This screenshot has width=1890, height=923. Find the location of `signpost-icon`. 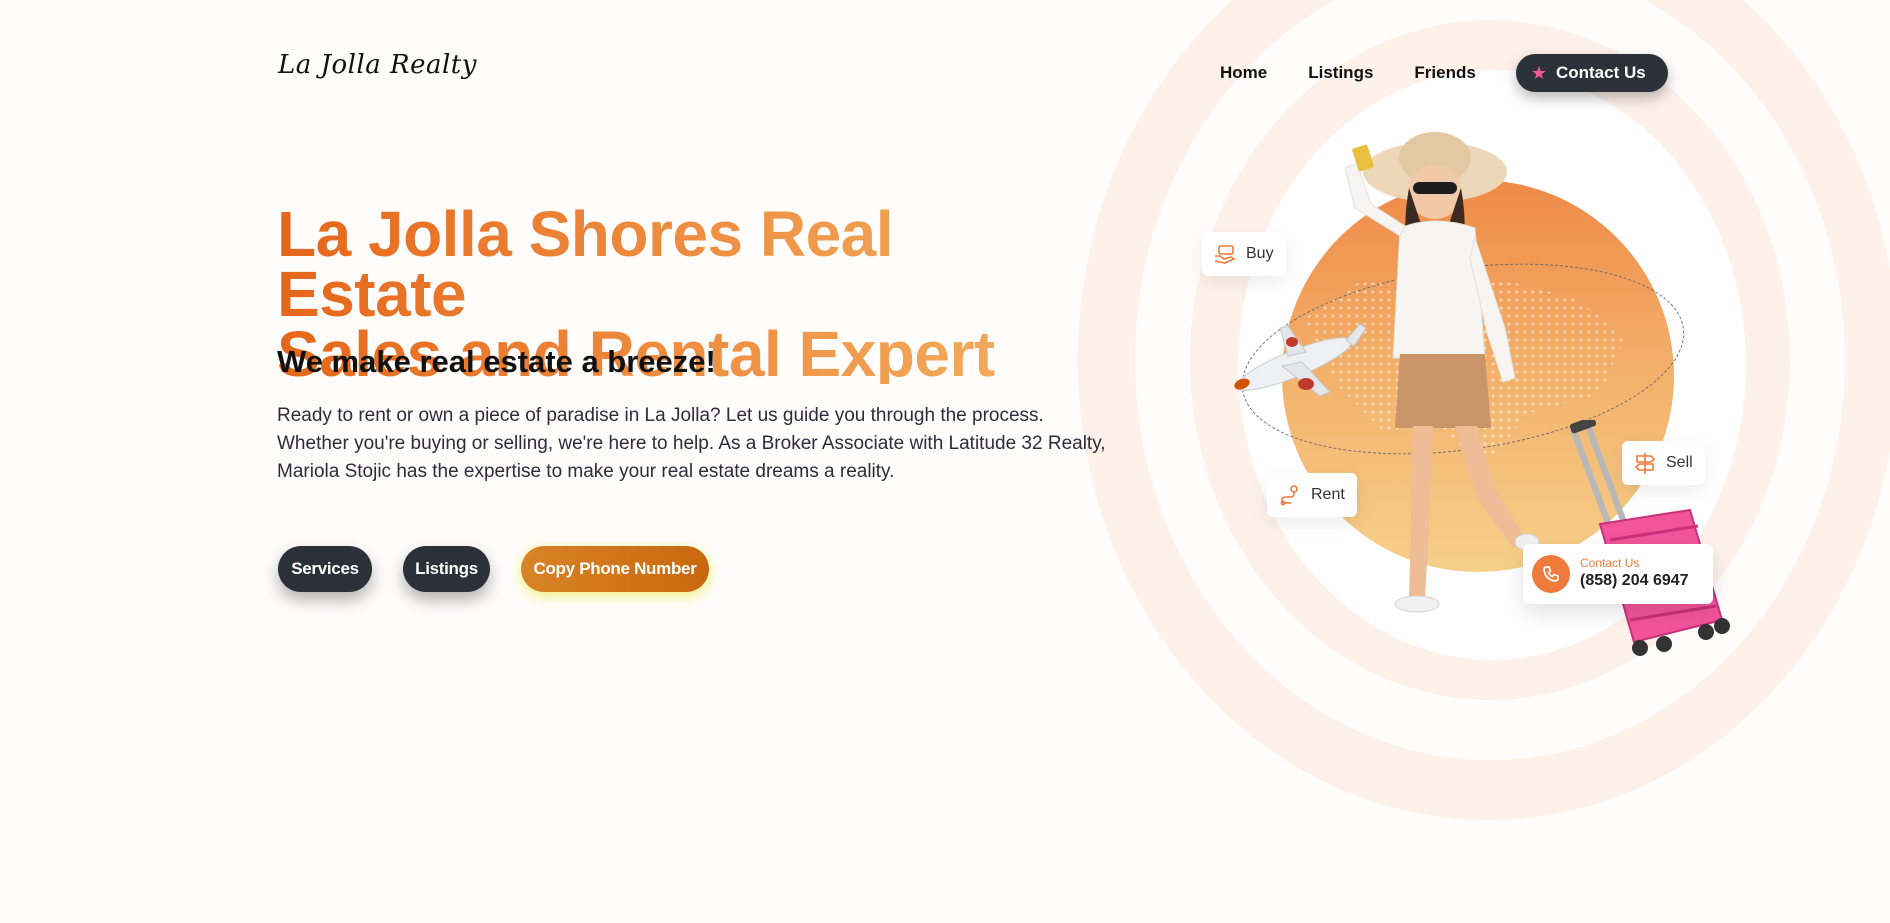

signpost-icon is located at coordinates (1645, 463).